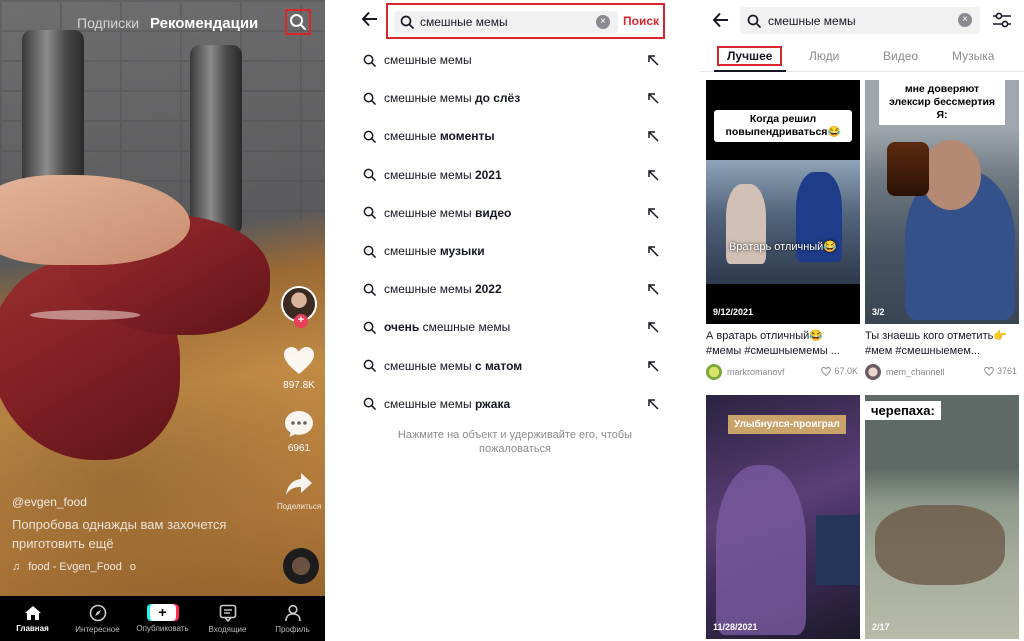 This screenshot has width=1024, height=641. Describe the element at coordinates (942, 102) in the screenshot. I see `video-caption: мне доверяют элексир бессмертия Я:` at that location.